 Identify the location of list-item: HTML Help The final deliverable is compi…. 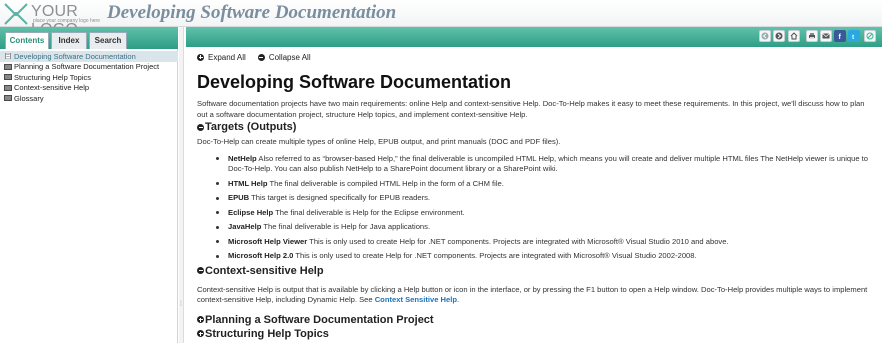
(546, 184).